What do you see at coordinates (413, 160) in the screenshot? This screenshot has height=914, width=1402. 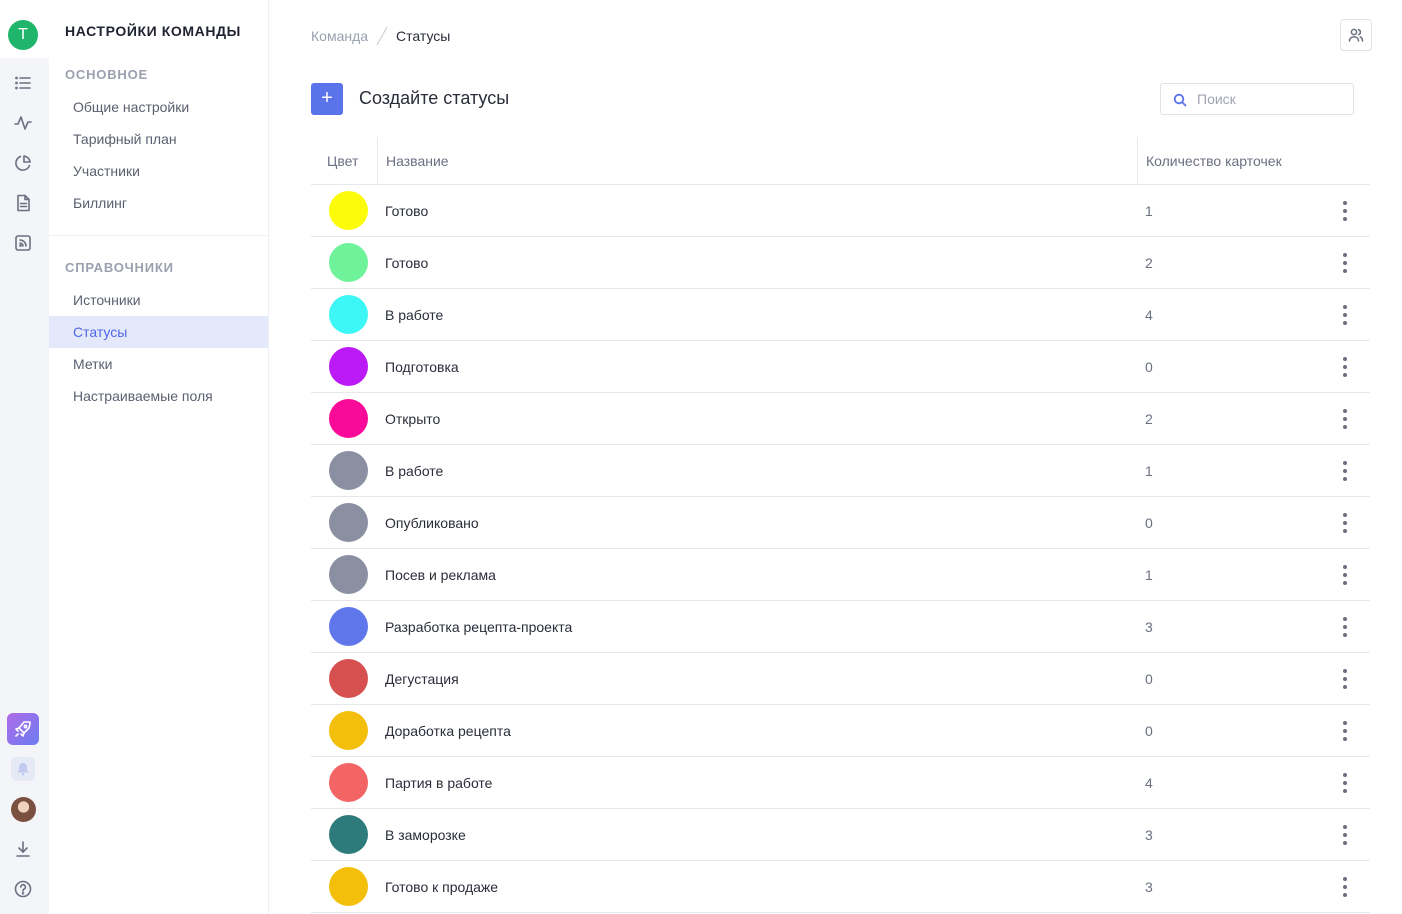 I see `column-header-name: Название` at bounding box center [413, 160].